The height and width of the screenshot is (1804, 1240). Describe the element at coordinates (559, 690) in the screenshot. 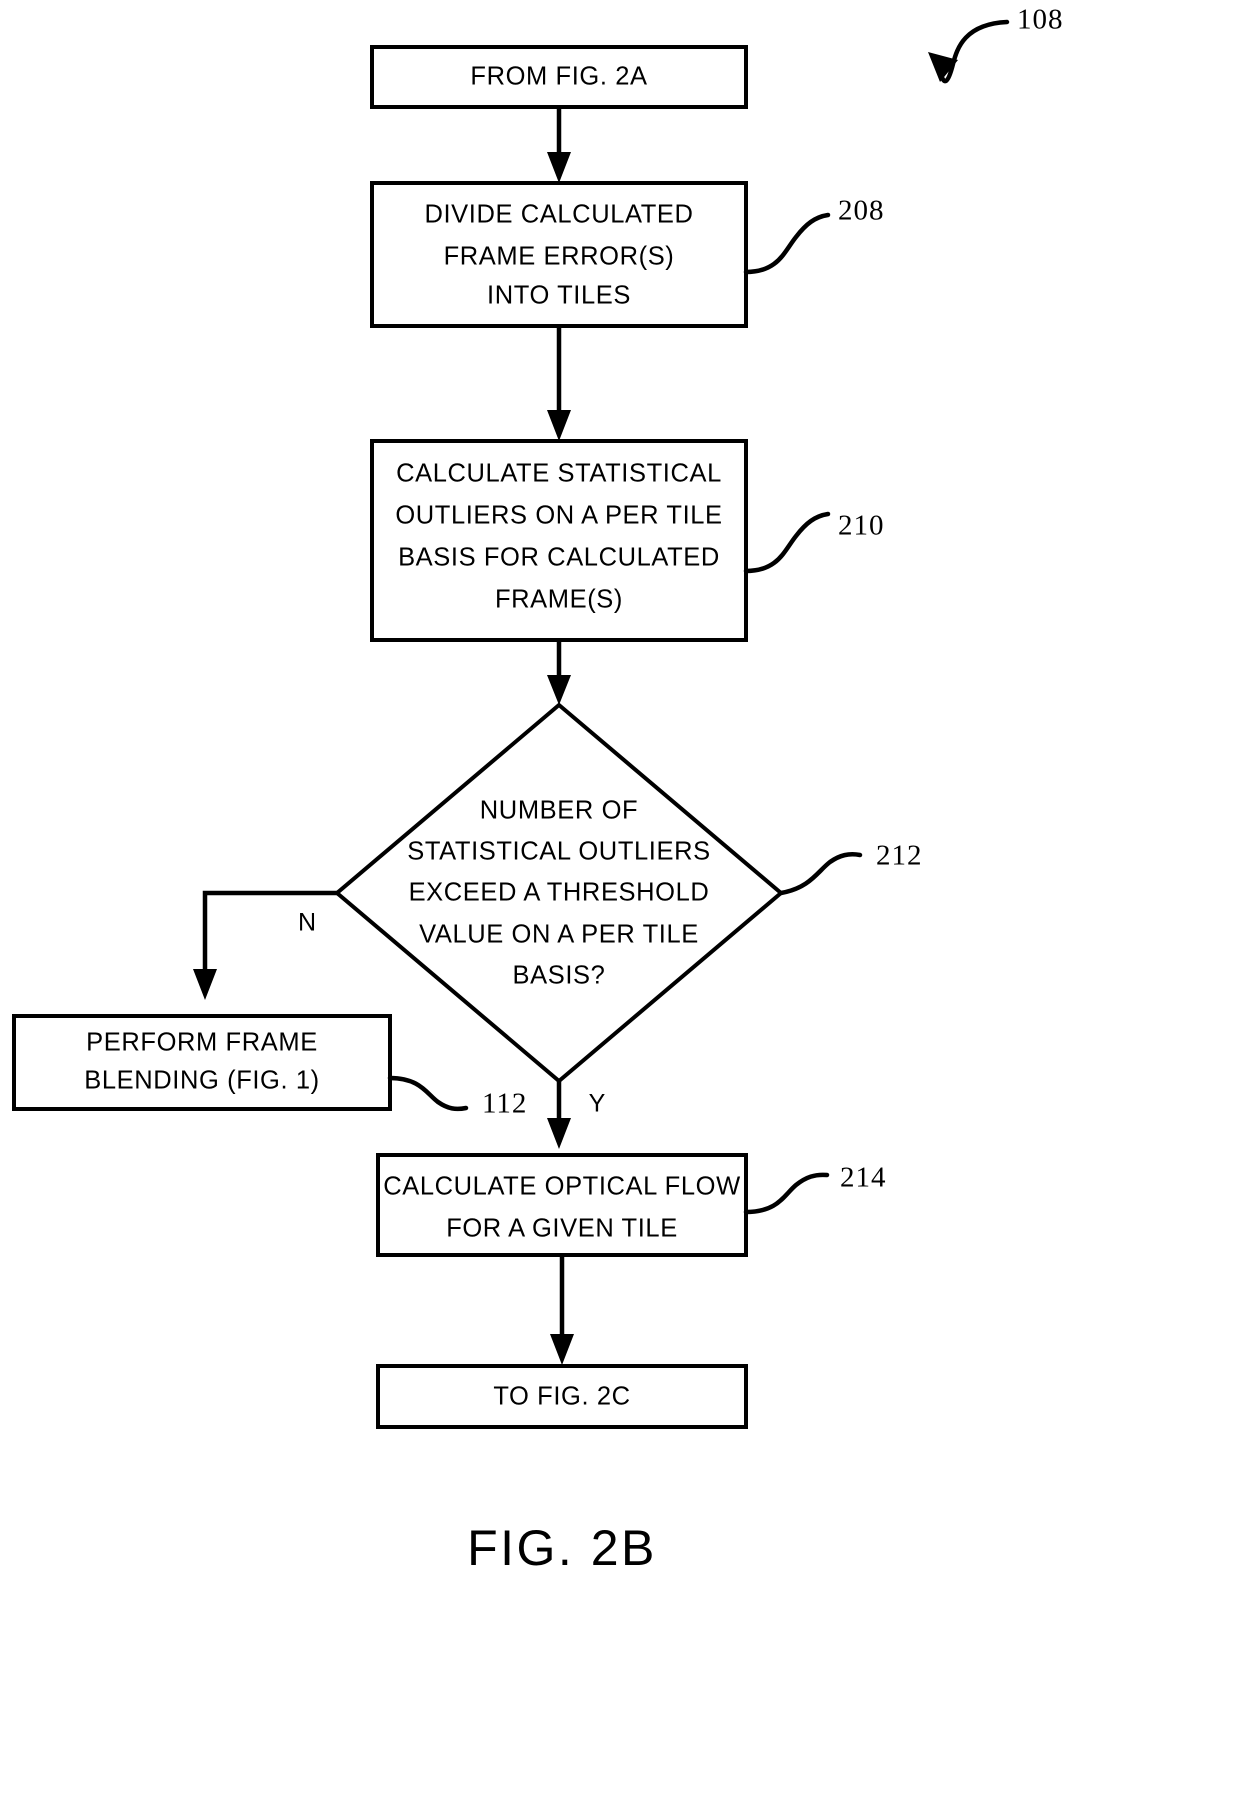

I see `connector-outliers-to-decision-arrowhead` at that location.